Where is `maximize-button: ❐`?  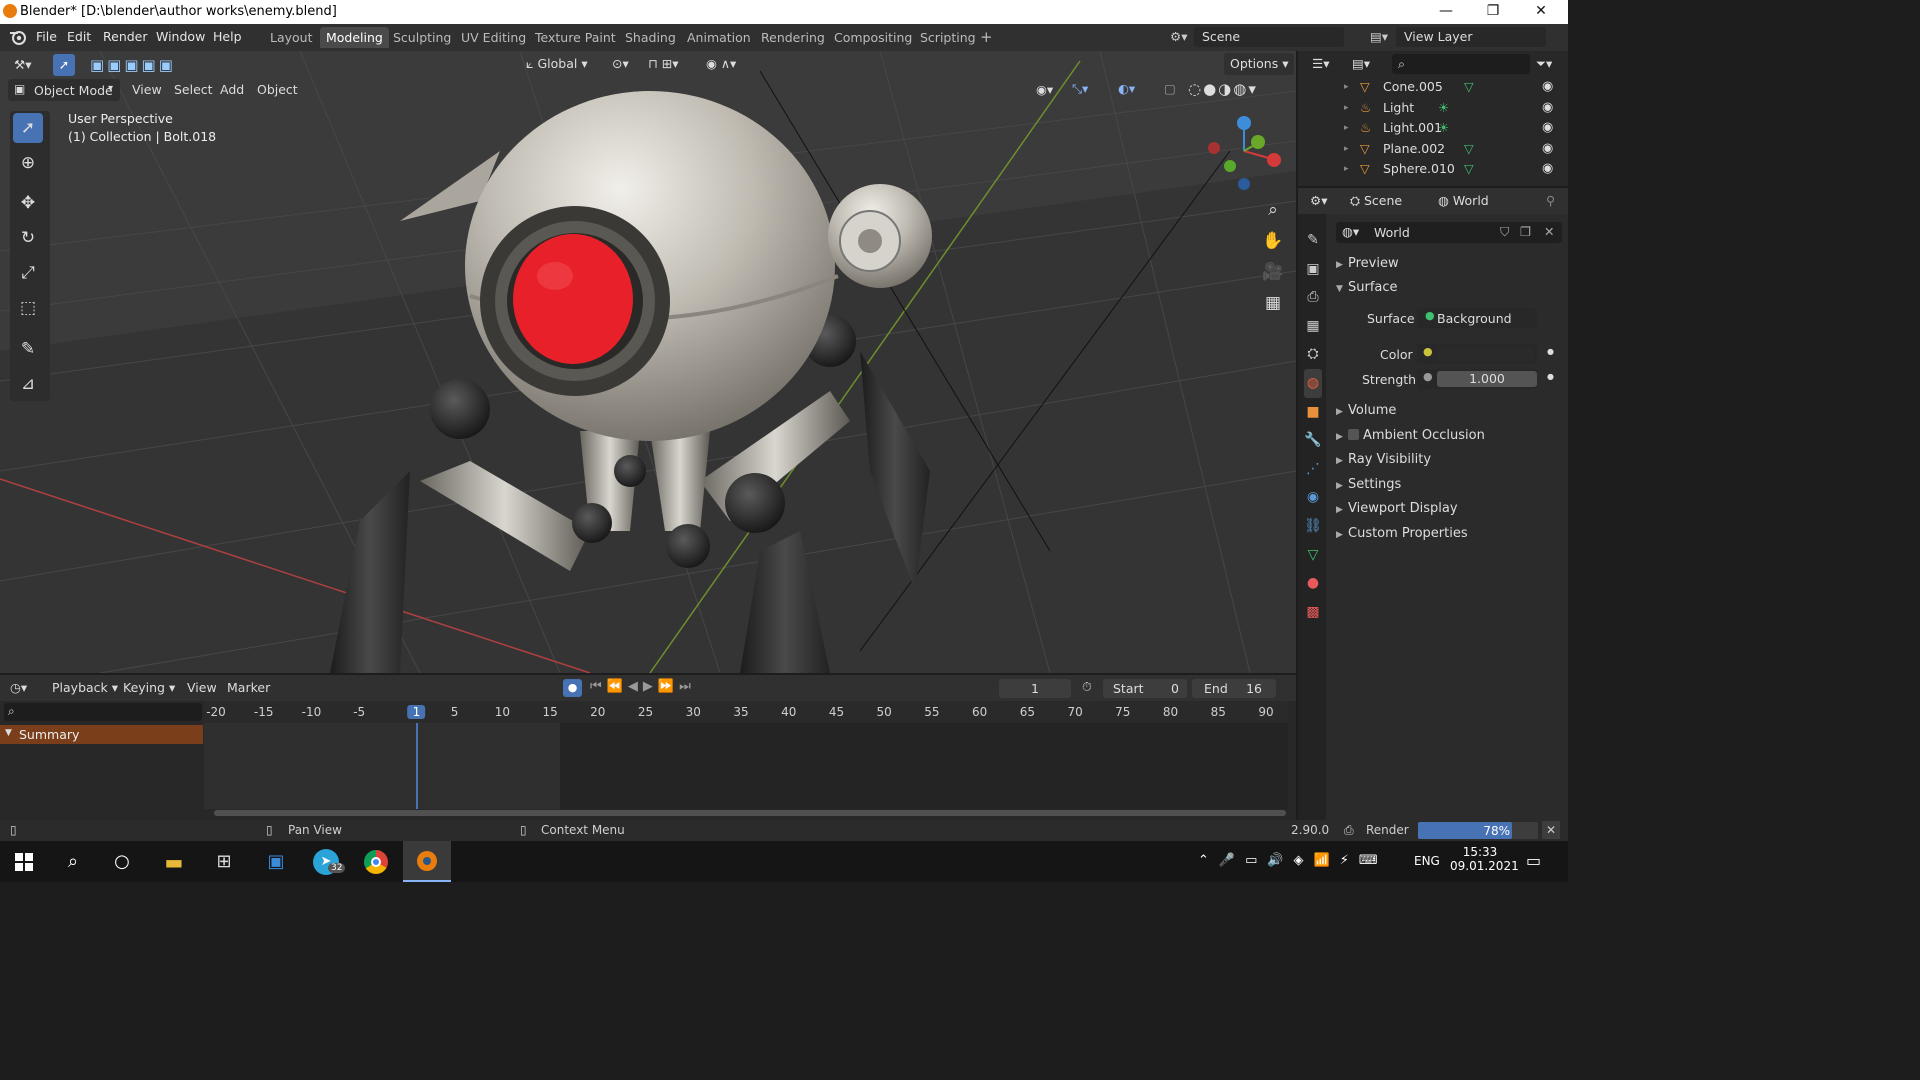
maximize-button: ❐ is located at coordinates (1493, 12).